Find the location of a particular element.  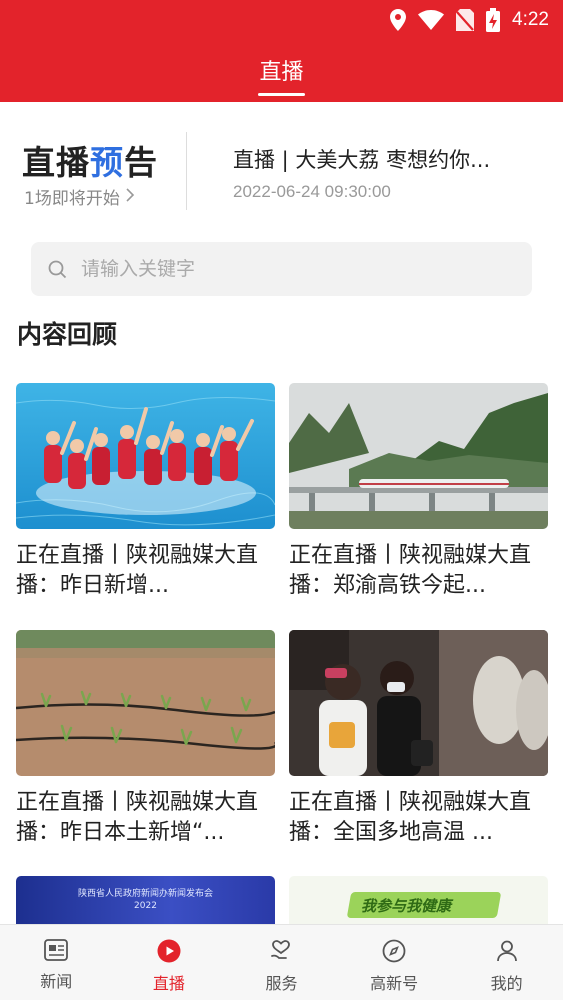

press-conference-caption: 陕西省人民政府新闻办新闻发布会 is located at coordinates (145, 894).